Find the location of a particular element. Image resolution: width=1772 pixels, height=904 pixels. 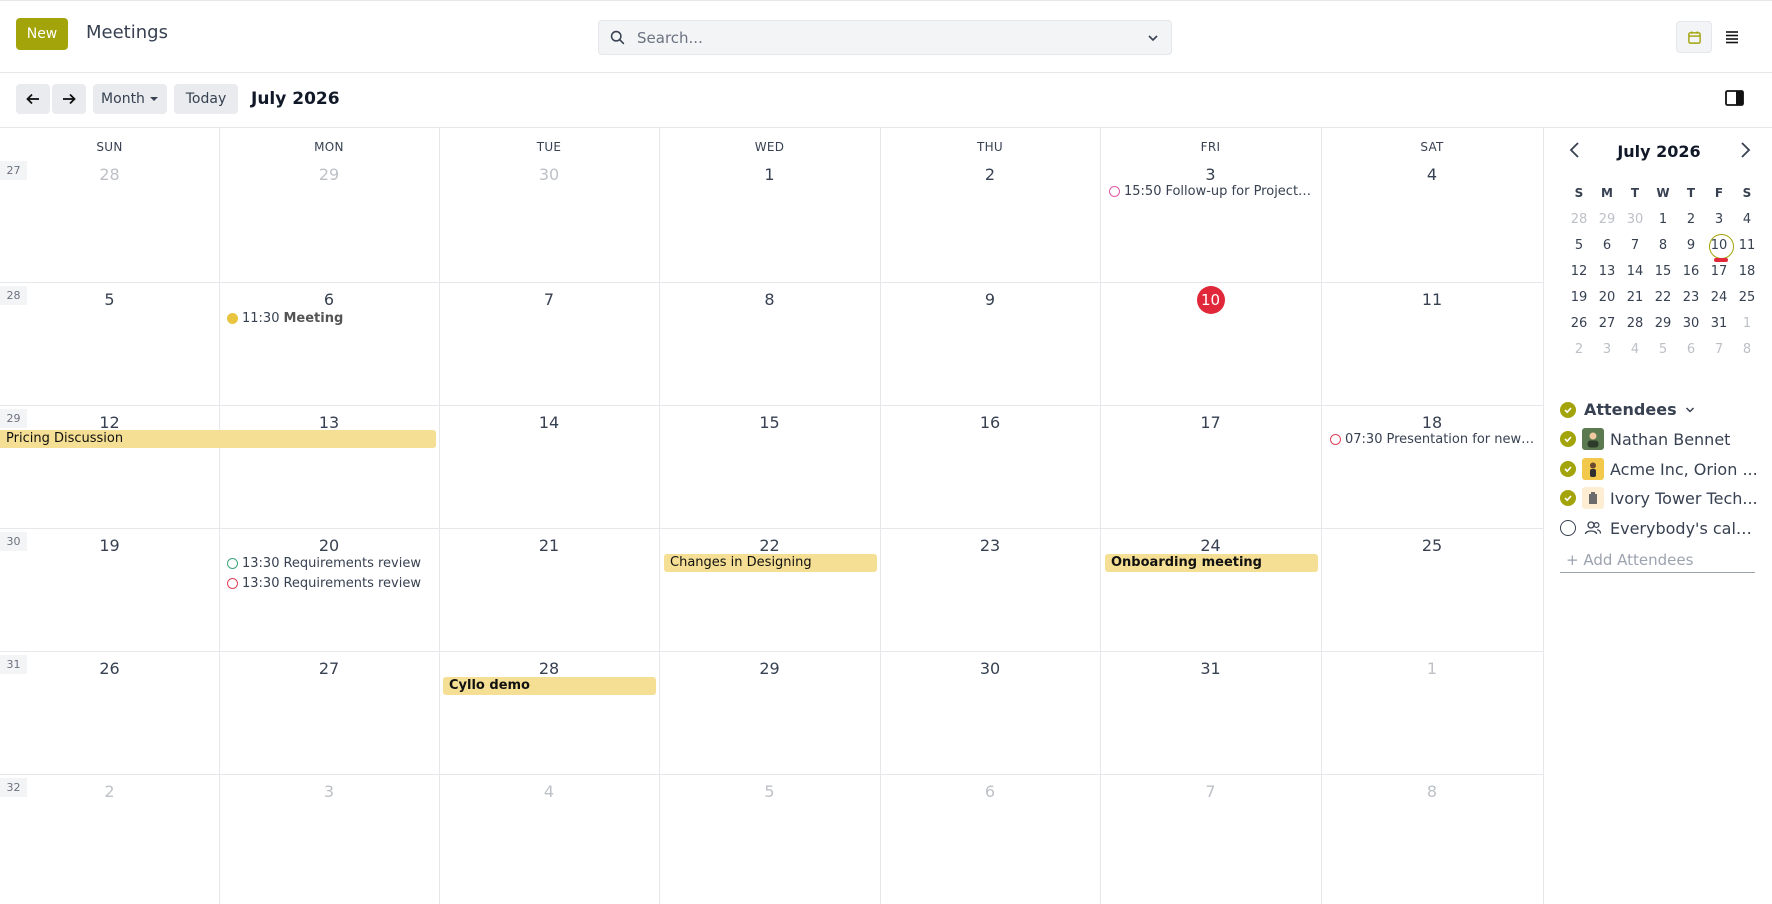

day-number: 14 is located at coordinates (549, 422).